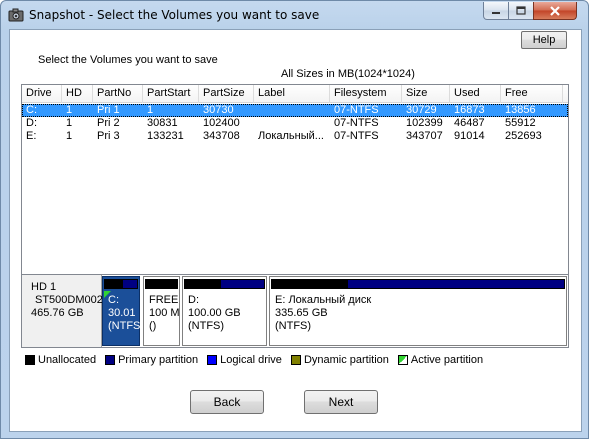  What do you see at coordinates (16, 15) in the screenshot?
I see `camera-icon` at bounding box center [16, 15].